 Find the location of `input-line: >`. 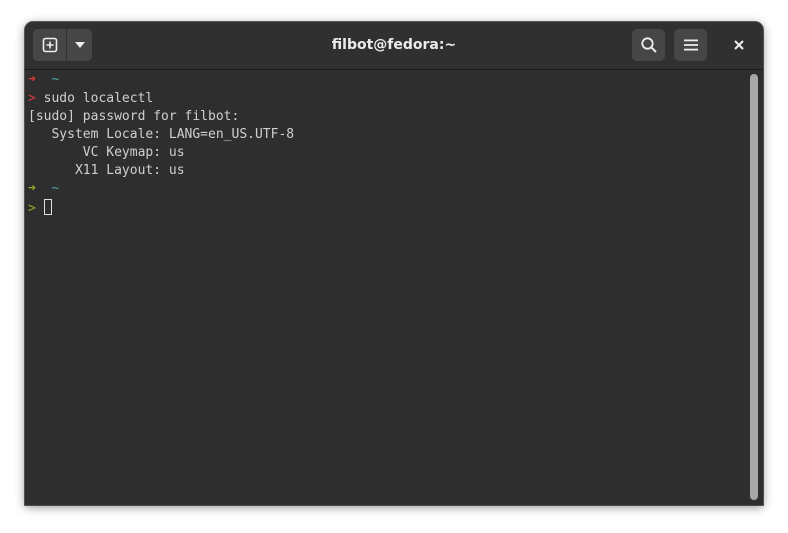

input-line: > is located at coordinates (40, 208).